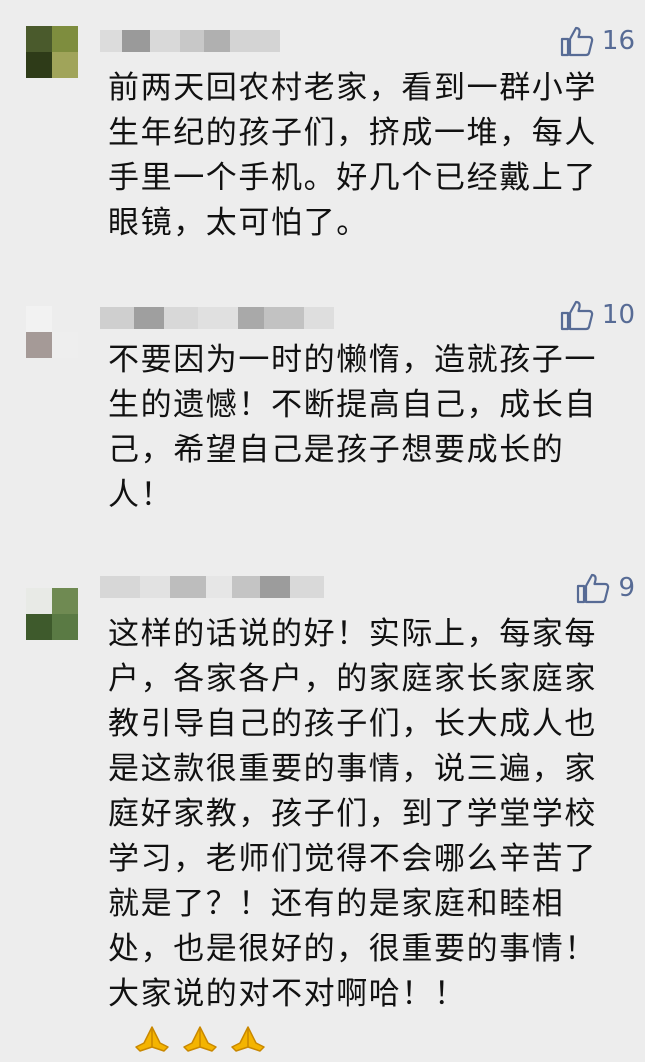 This screenshot has width=645, height=1062. Describe the element at coordinates (618, 315) in the screenshot. I see `like-count: 10` at that location.